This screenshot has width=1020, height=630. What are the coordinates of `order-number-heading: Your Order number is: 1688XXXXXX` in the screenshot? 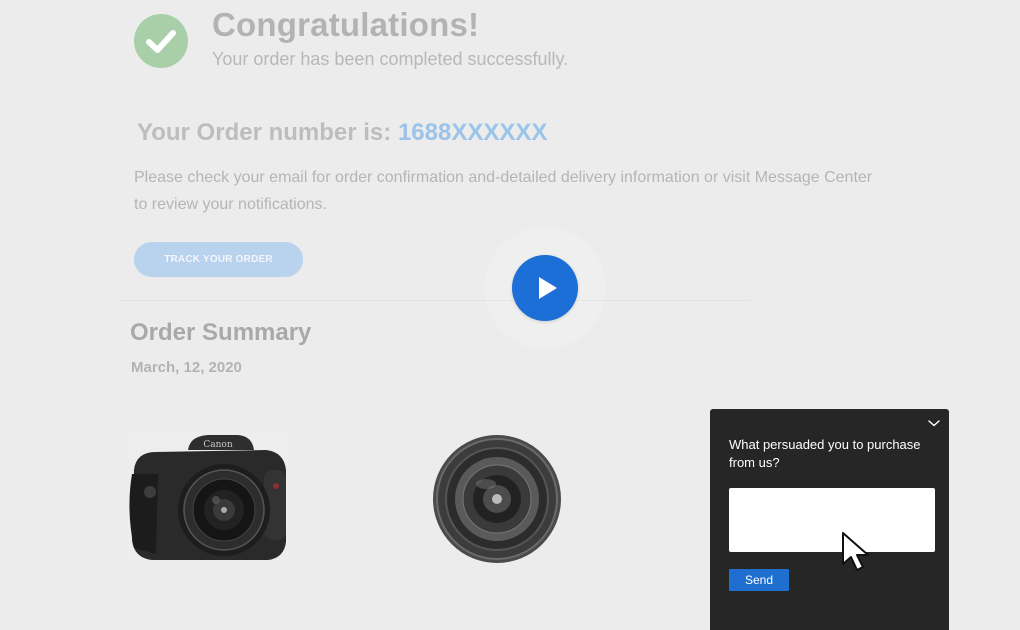 It's located at (342, 133).